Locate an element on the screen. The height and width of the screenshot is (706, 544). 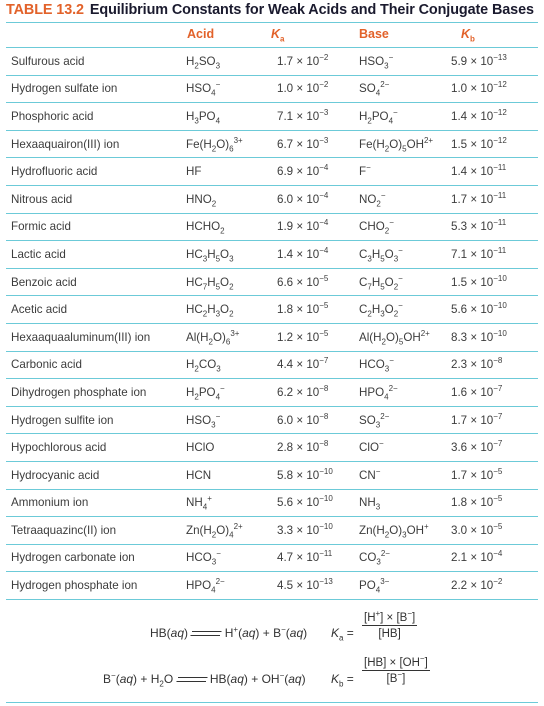
base-formula: F− is located at coordinates (405, 171).